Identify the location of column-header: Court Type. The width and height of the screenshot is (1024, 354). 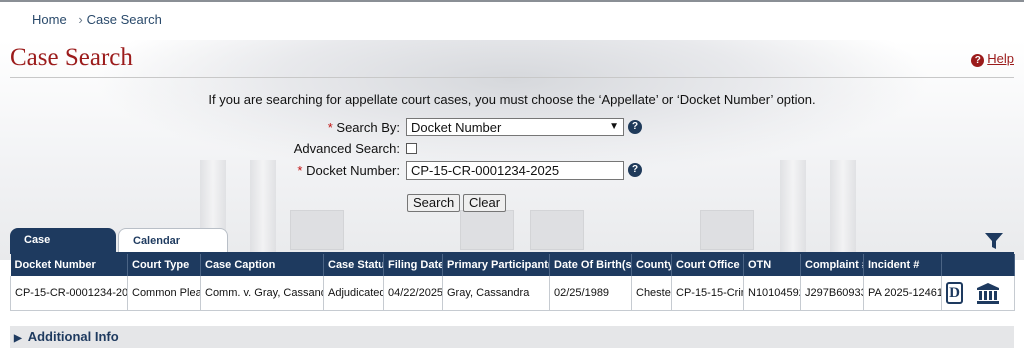
(164, 265).